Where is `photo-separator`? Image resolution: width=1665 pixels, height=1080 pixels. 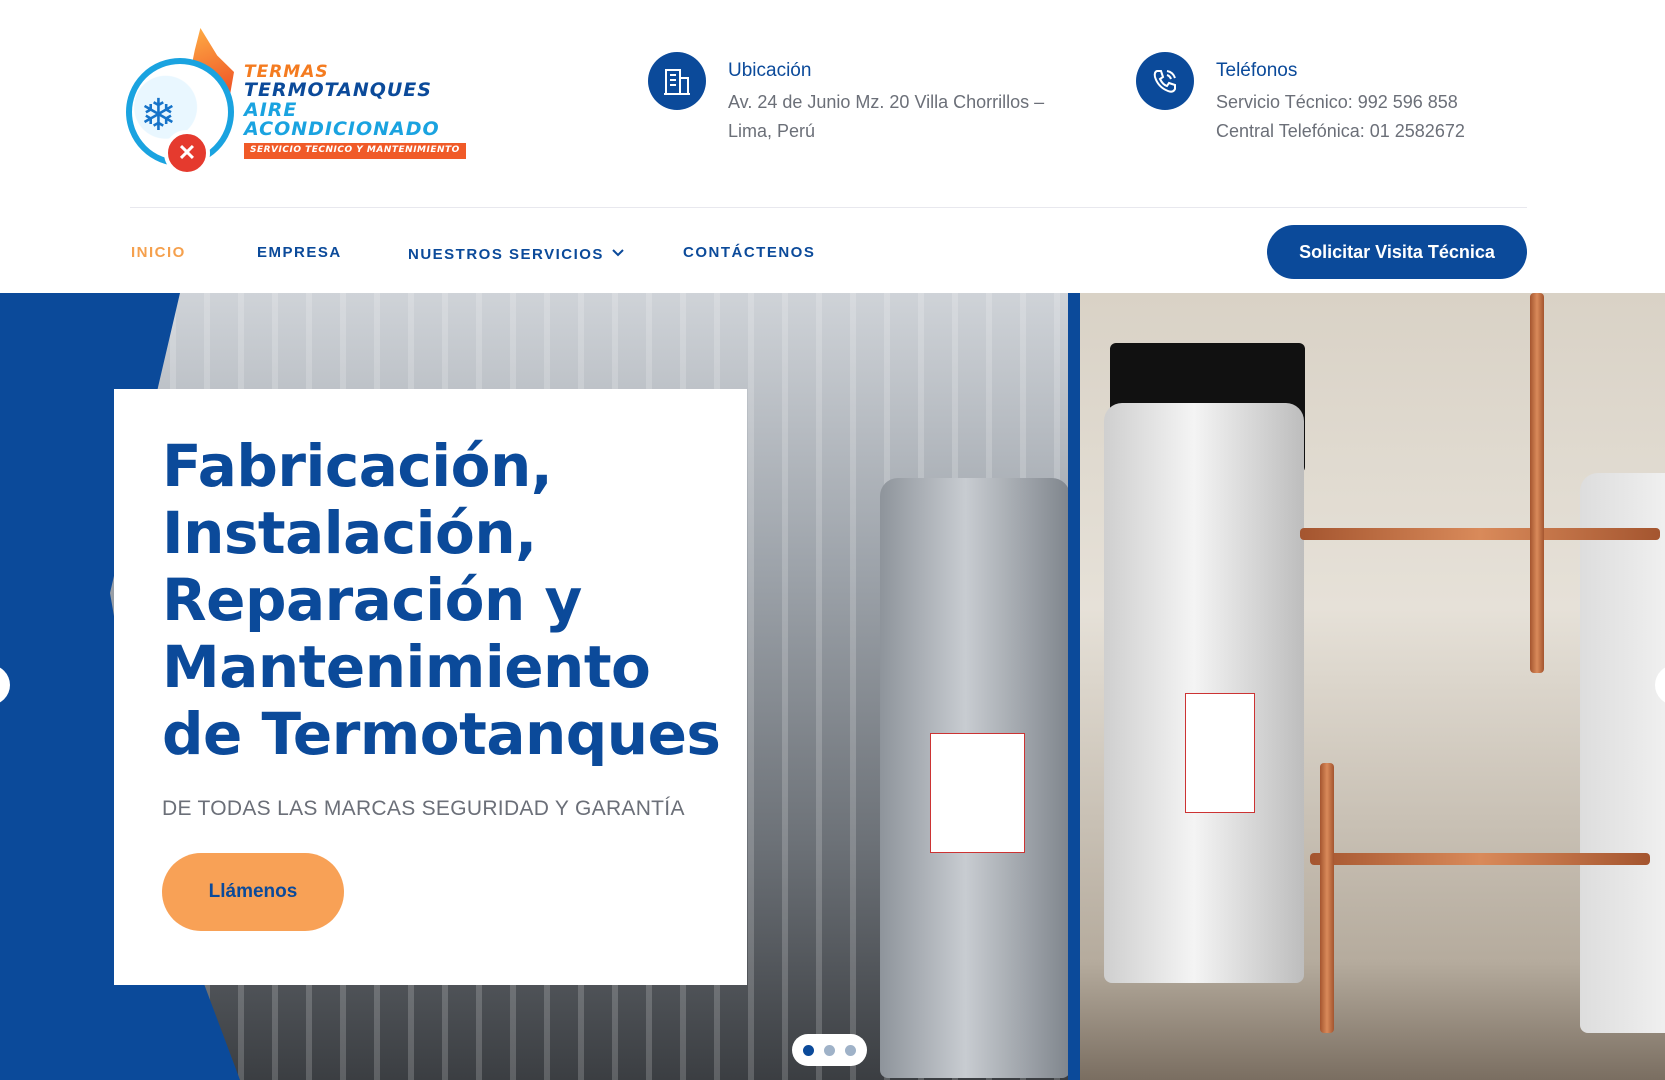 photo-separator is located at coordinates (1074, 686).